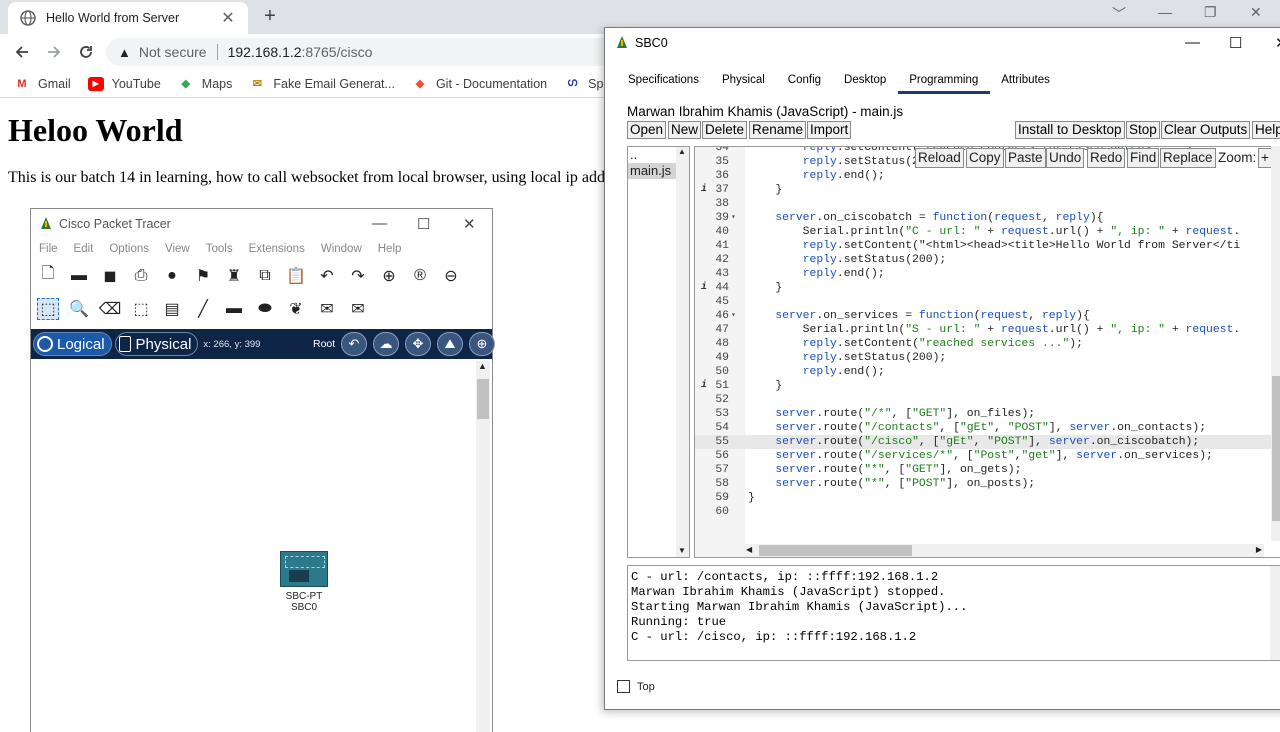 This screenshot has width=1280, height=732. I want to click on tab-config: Config, so click(805, 83).